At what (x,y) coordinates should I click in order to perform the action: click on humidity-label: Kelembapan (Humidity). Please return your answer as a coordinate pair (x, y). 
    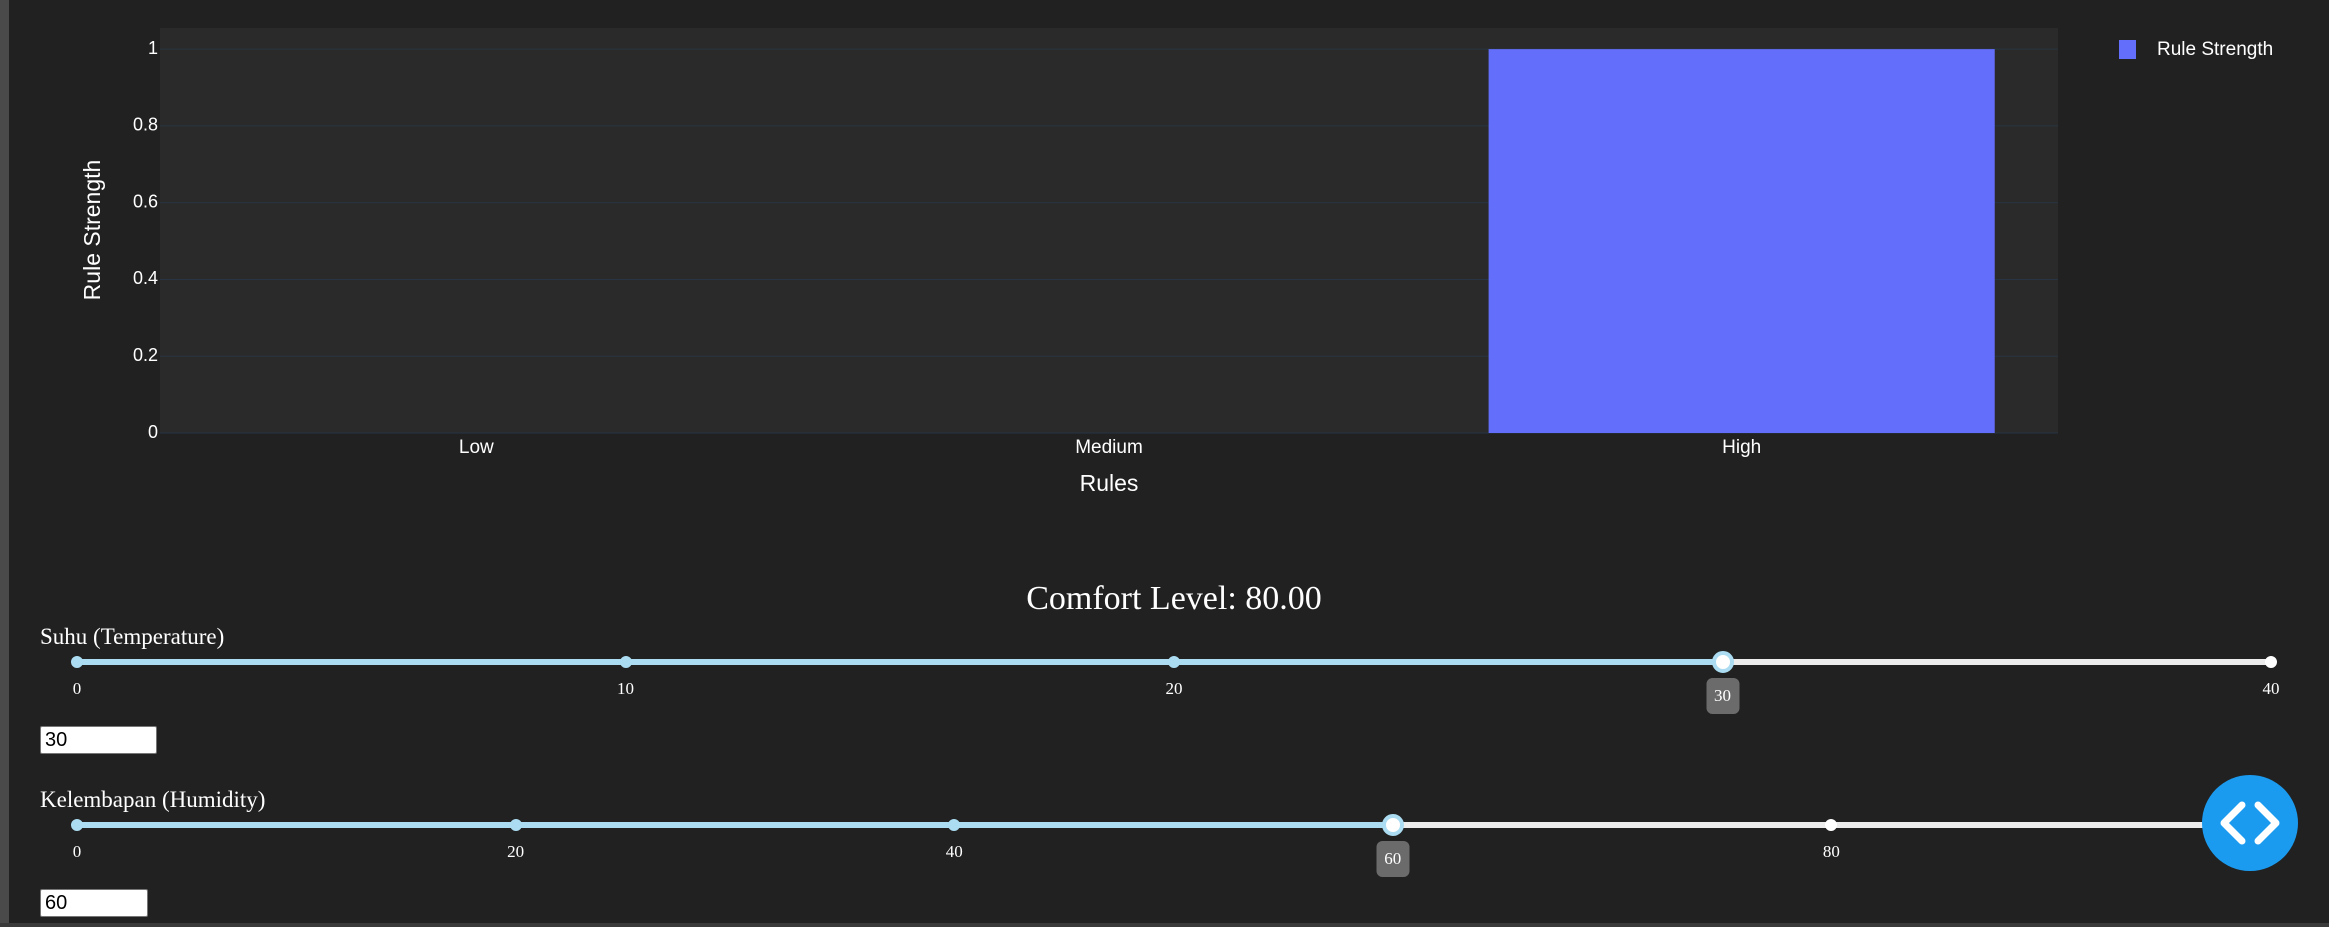
    Looking at the image, I should click on (153, 799).